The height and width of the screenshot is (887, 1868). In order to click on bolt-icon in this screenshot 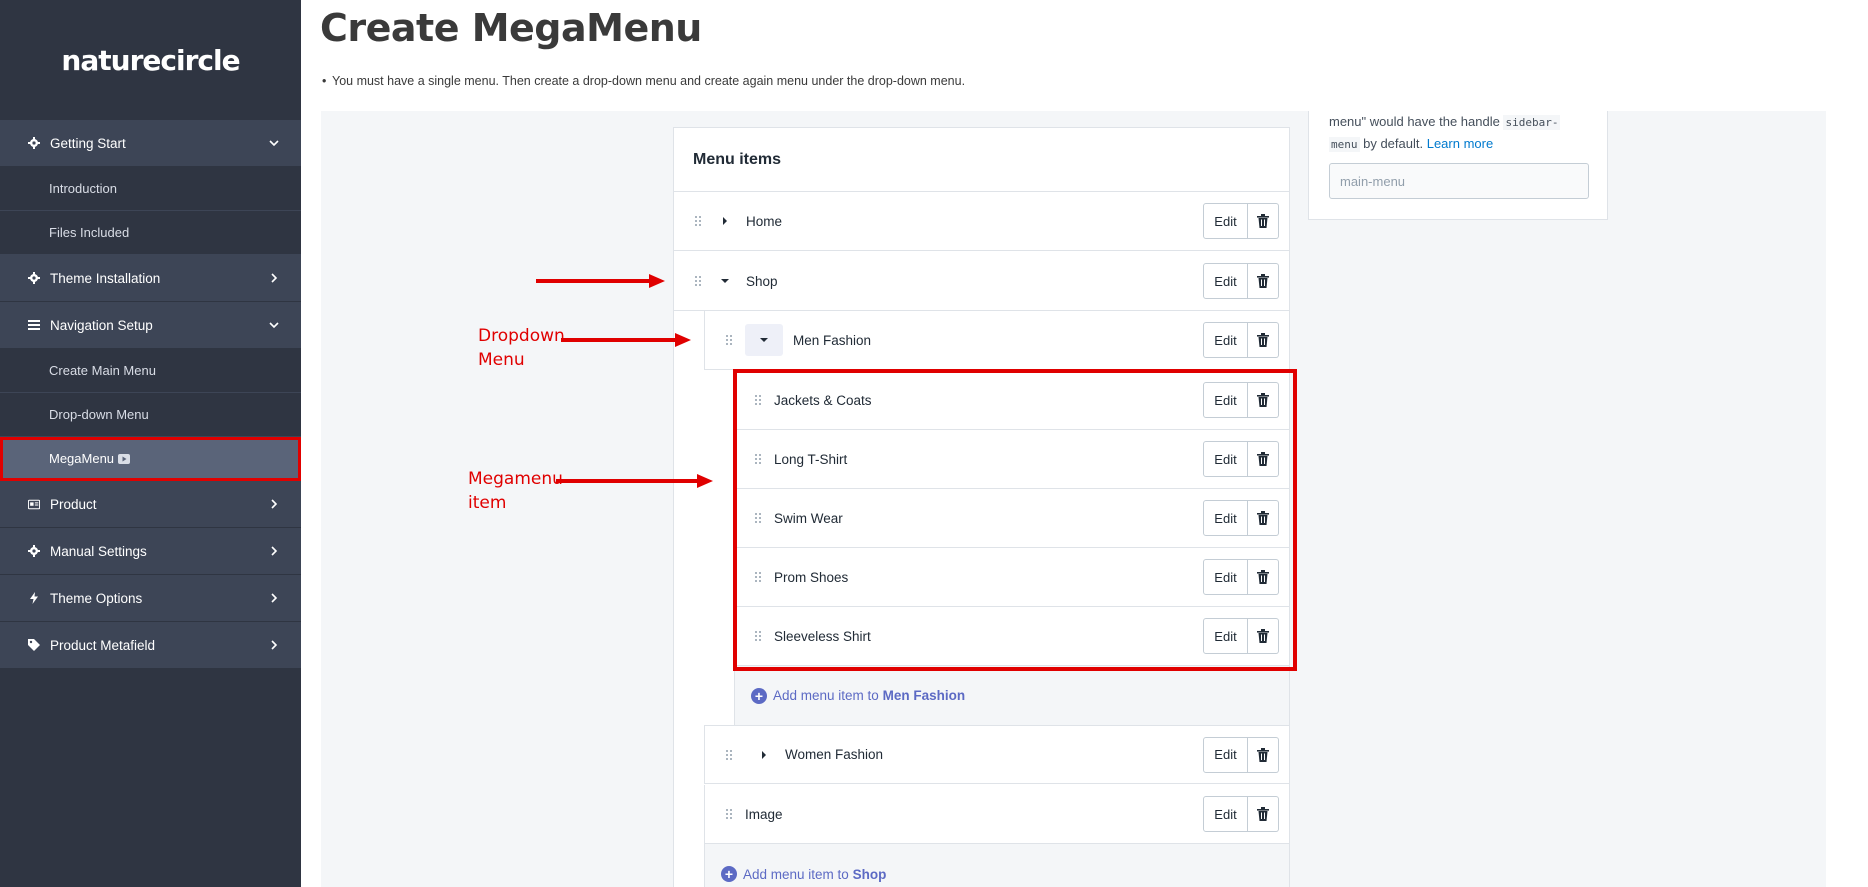, I will do `click(34, 598)`.